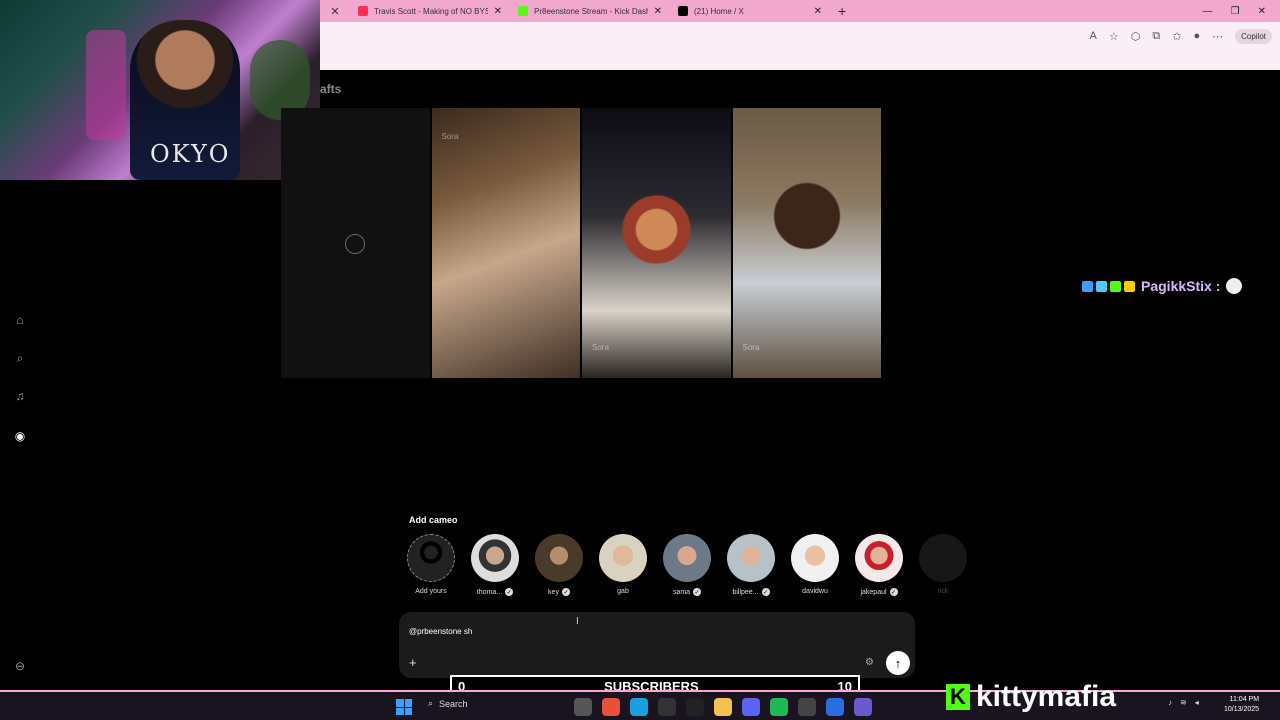 This screenshot has width=1280, height=720. Describe the element at coordinates (431, 591) in the screenshot. I see `cameo-name: Add yours` at that location.